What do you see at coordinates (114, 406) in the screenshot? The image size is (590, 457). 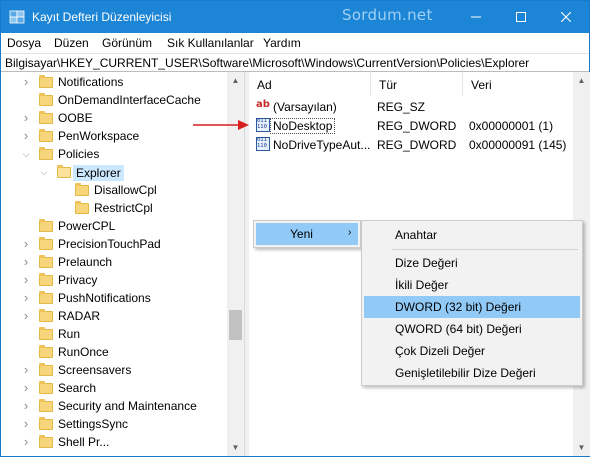 I see `tree-item: › Security and Maintenance` at bounding box center [114, 406].